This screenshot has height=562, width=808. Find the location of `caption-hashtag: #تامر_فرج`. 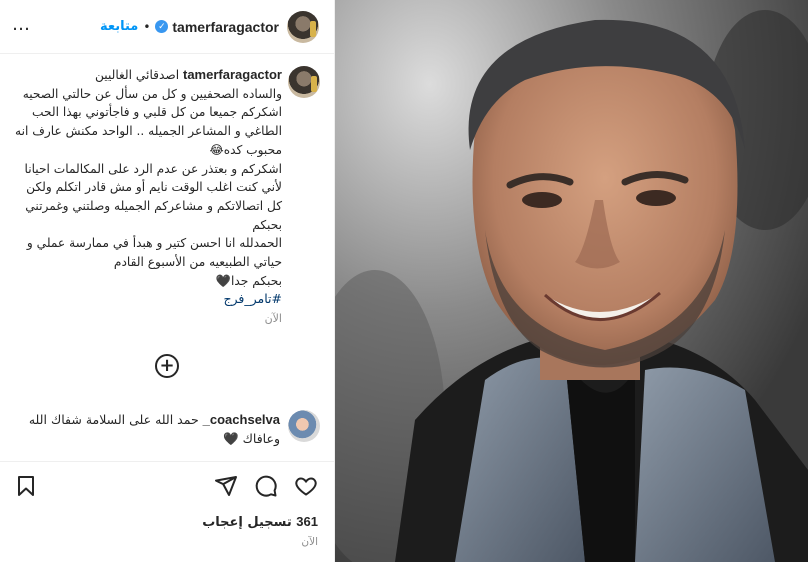

caption-hashtag: #تامر_فرج is located at coordinates (147, 299).